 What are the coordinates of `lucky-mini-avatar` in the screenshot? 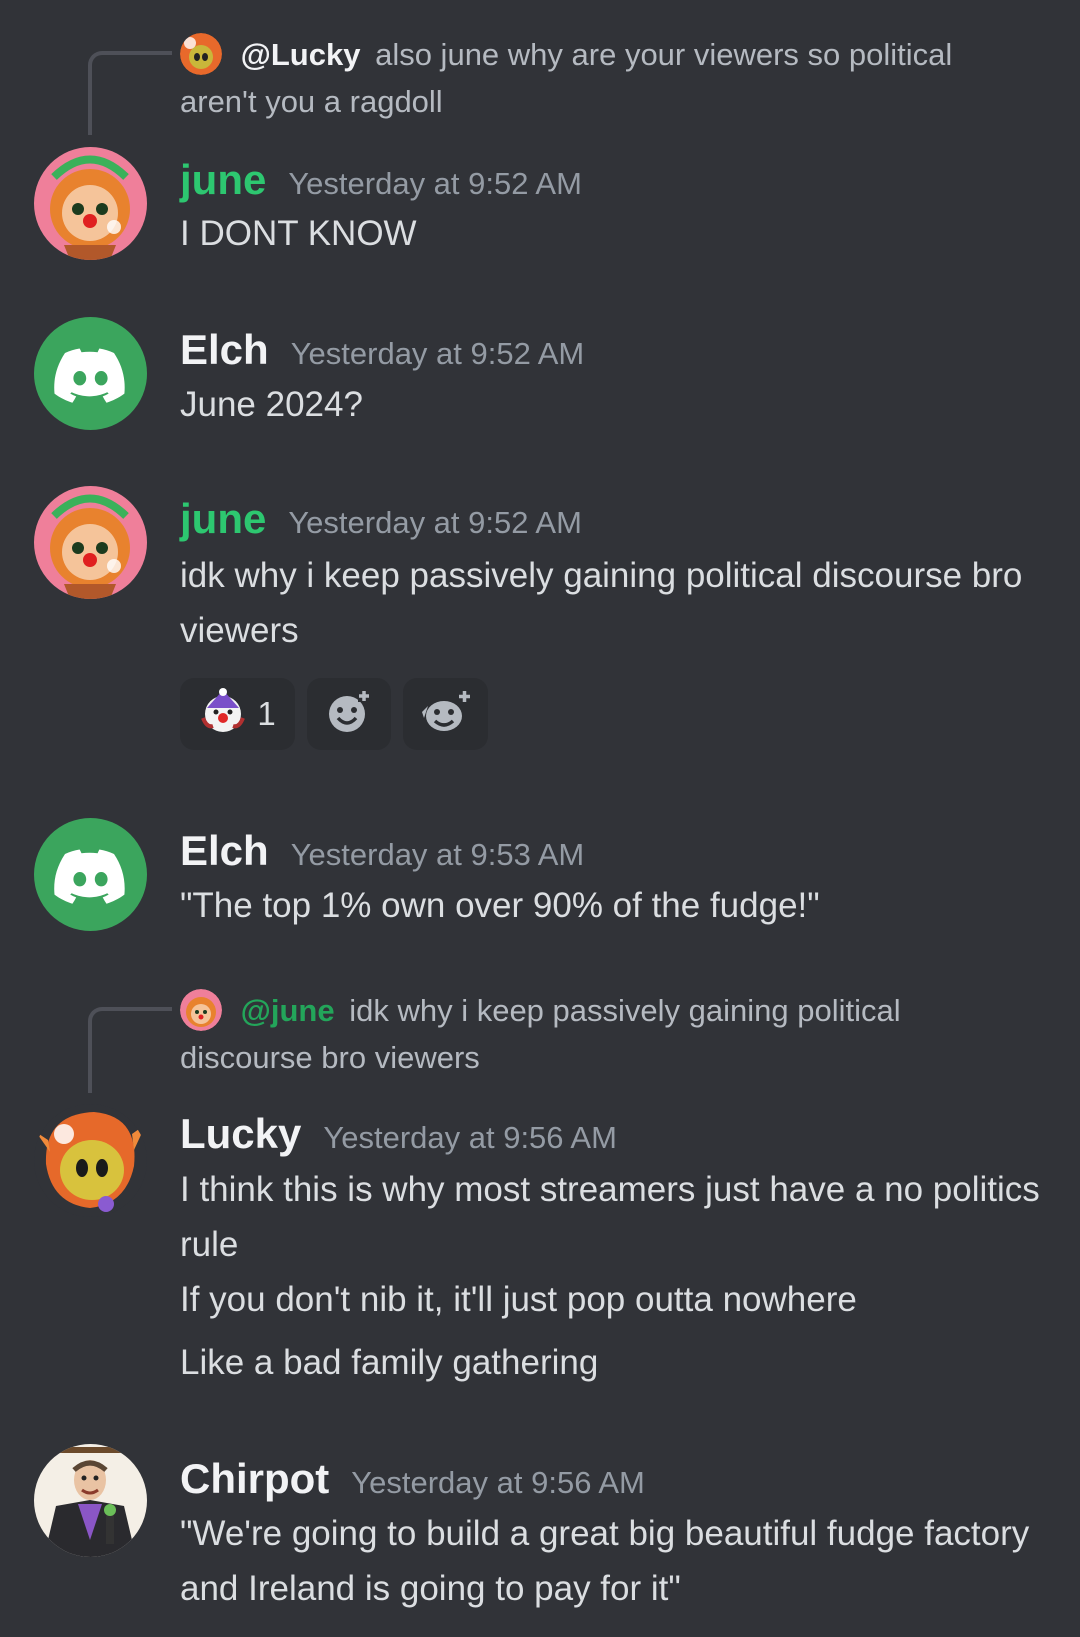 It's located at (201, 54).